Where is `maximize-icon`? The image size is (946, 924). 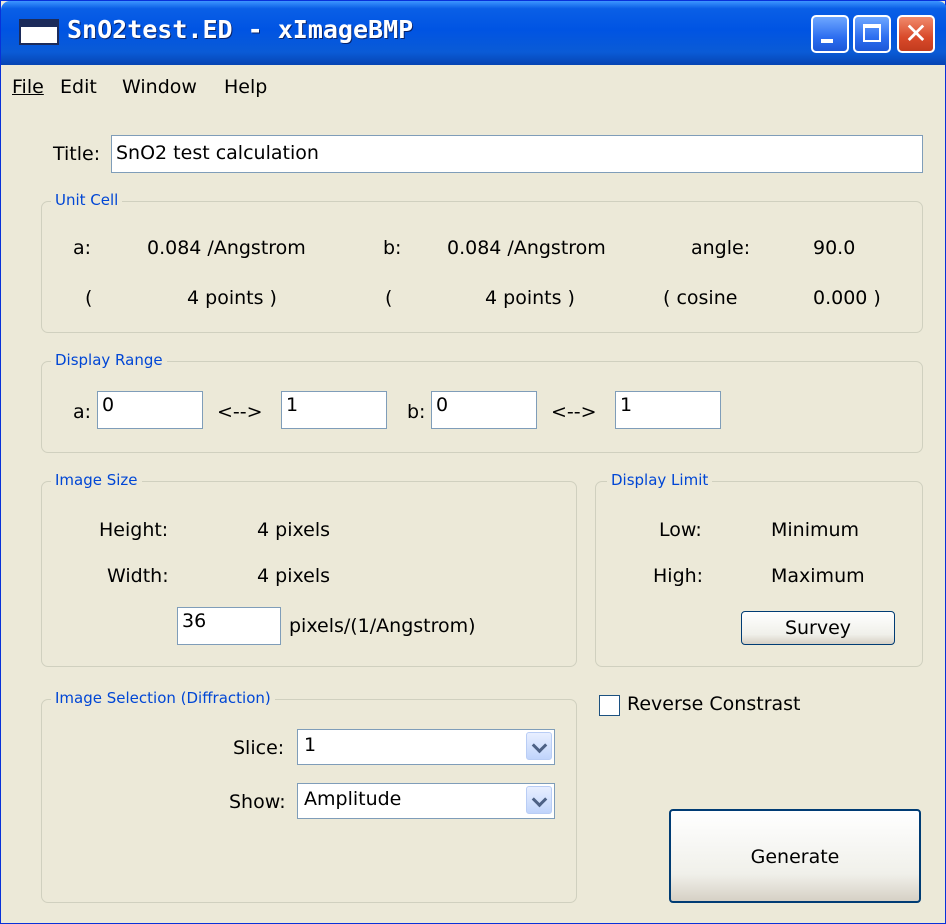 maximize-icon is located at coordinates (872, 33).